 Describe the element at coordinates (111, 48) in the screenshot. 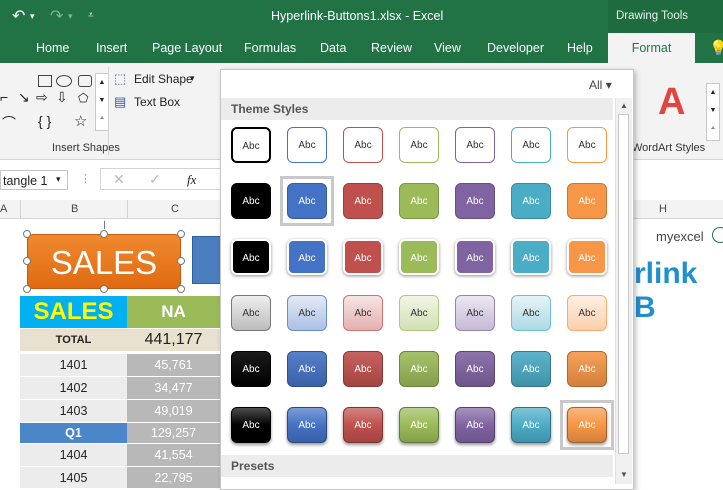

I see `tab-insert: Insert` at that location.